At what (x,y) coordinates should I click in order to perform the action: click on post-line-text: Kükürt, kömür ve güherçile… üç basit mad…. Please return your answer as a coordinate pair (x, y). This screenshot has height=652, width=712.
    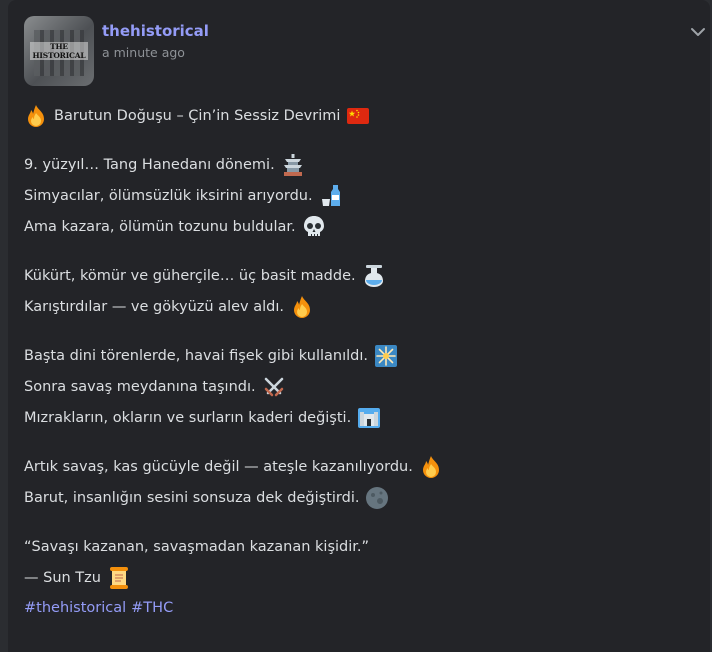
    Looking at the image, I should click on (190, 275).